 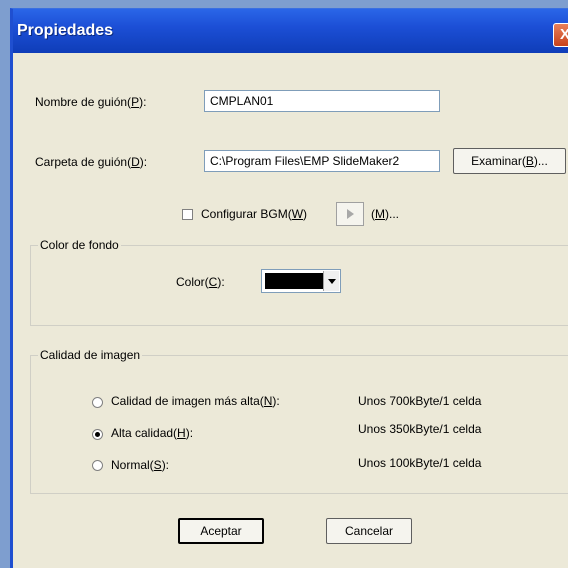 I want to click on color-dropdown, so click(x=301, y=281).